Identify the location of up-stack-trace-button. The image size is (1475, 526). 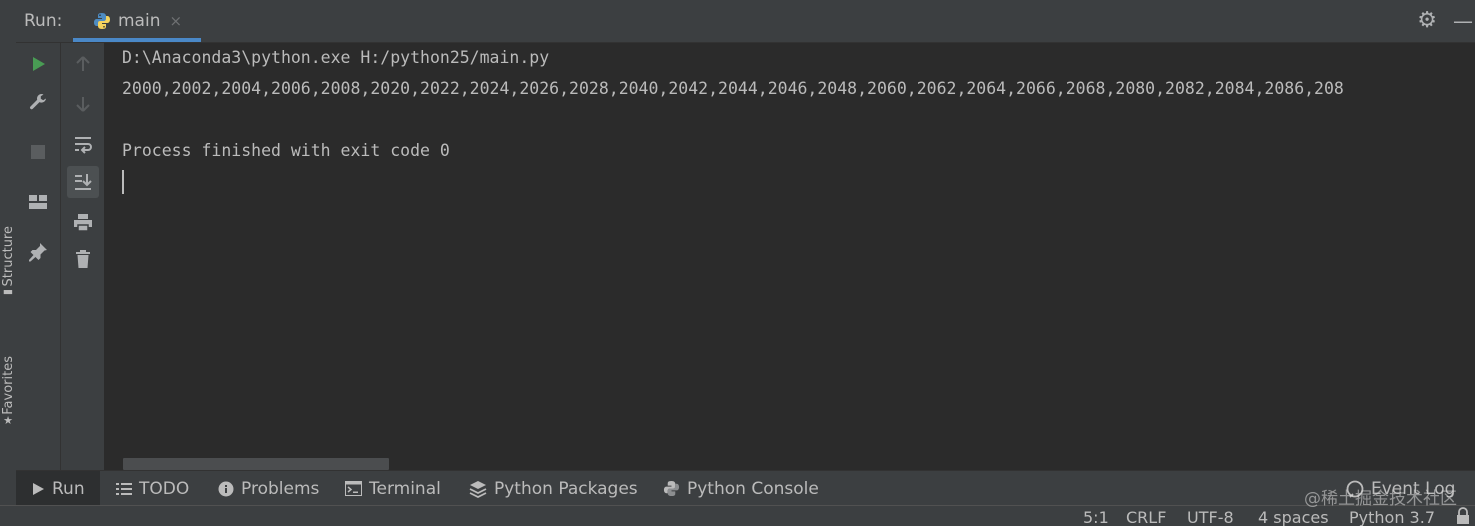
(83, 64).